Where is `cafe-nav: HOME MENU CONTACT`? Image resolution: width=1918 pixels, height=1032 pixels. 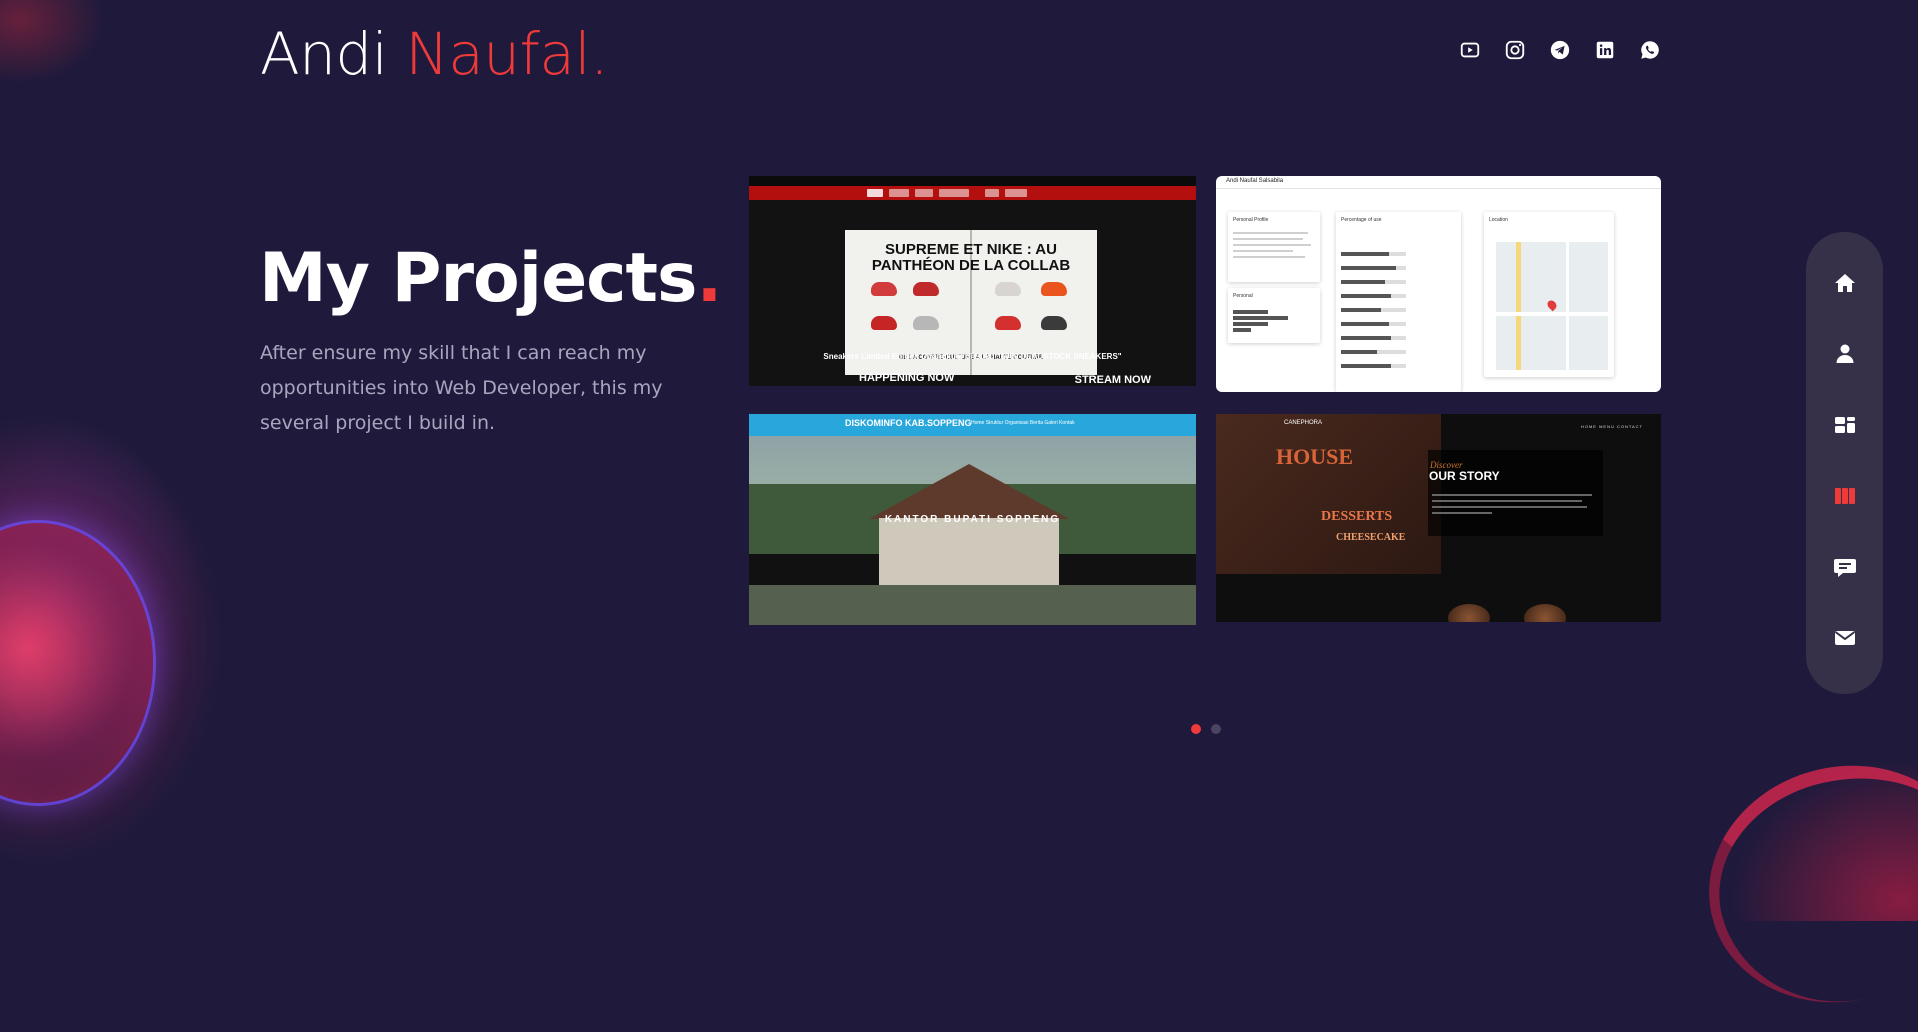 cafe-nav: HOME MENU CONTACT is located at coordinates (1611, 426).